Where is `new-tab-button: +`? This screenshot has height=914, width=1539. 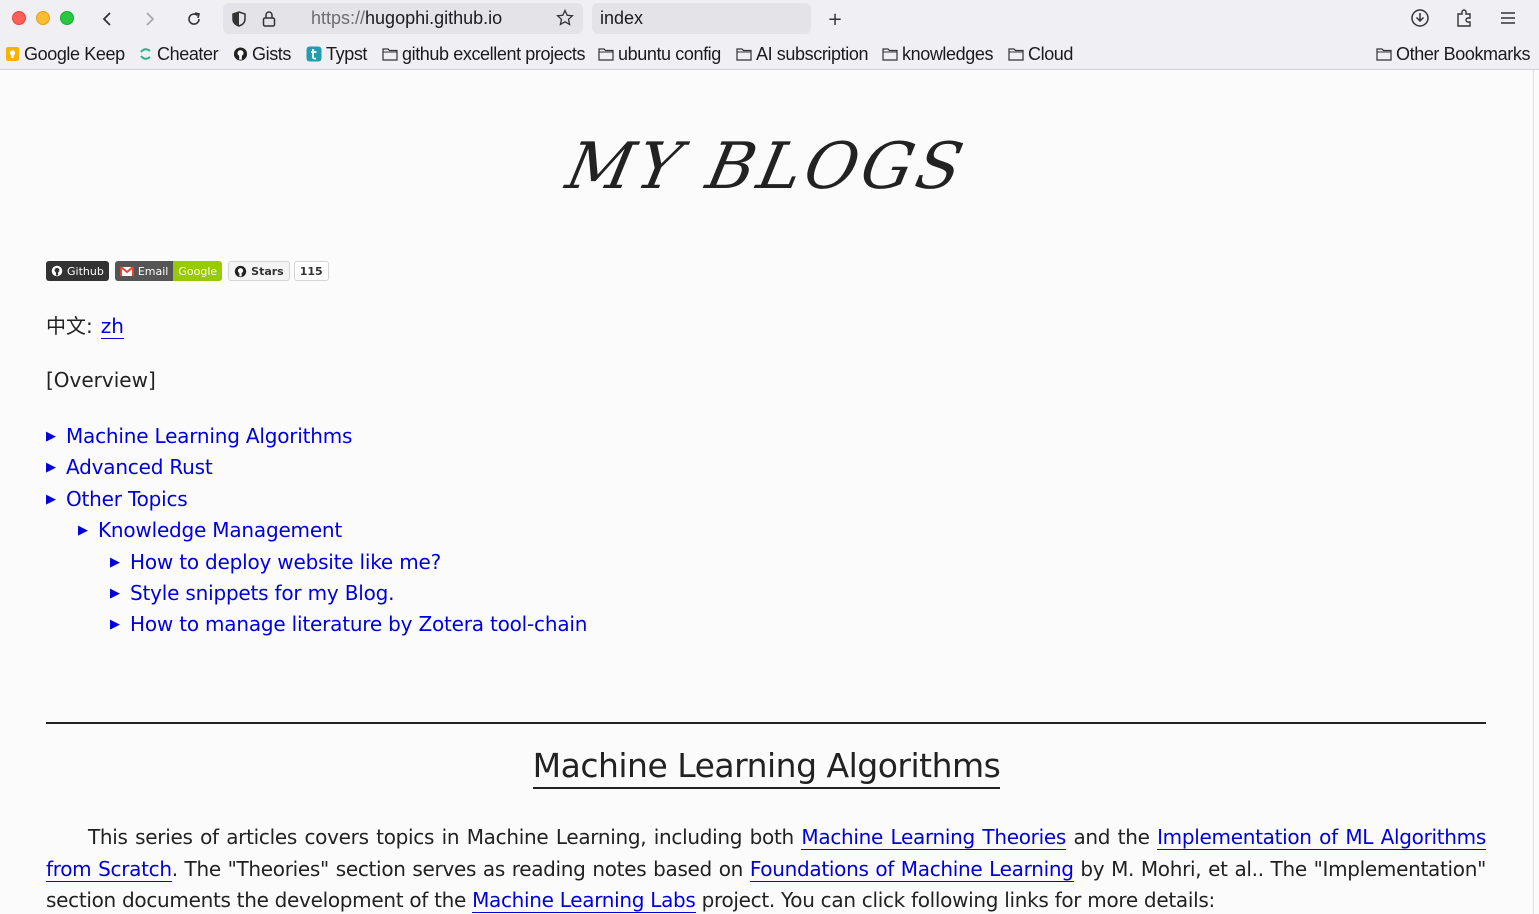 new-tab-button: + is located at coordinates (835, 19).